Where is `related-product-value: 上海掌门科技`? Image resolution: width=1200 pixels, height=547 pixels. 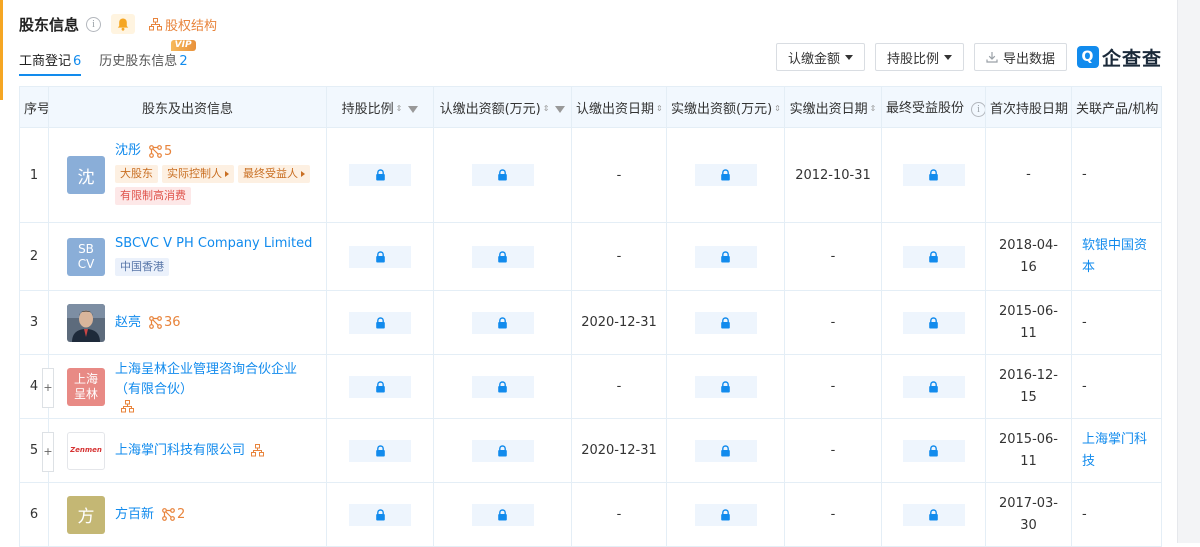
related-product-value: 上海掌门科技 is located at coordinates (1114, 451).